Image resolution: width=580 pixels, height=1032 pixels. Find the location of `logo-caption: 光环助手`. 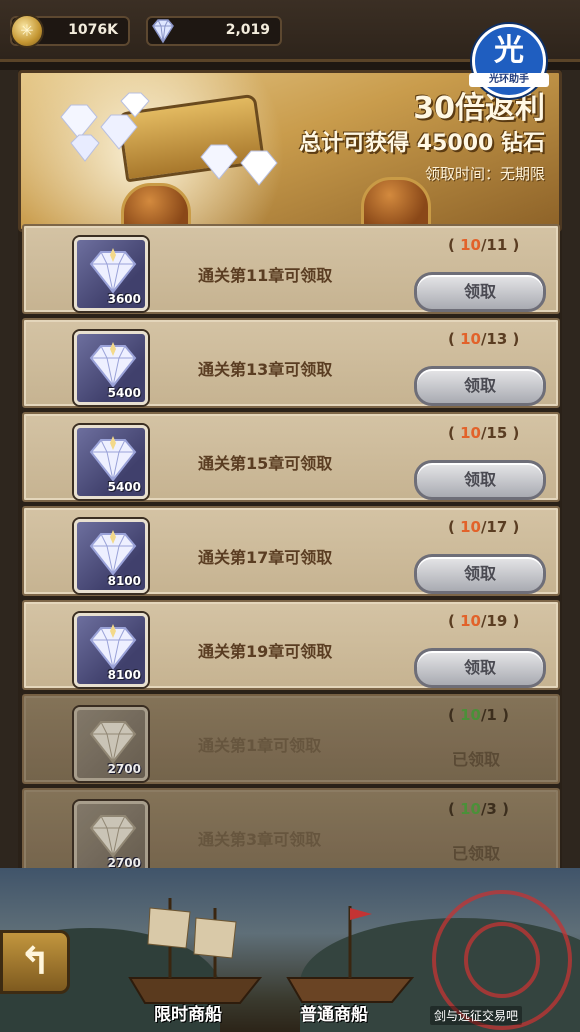

logo-caption: 光环助手 is located at coordinates (509, 80).